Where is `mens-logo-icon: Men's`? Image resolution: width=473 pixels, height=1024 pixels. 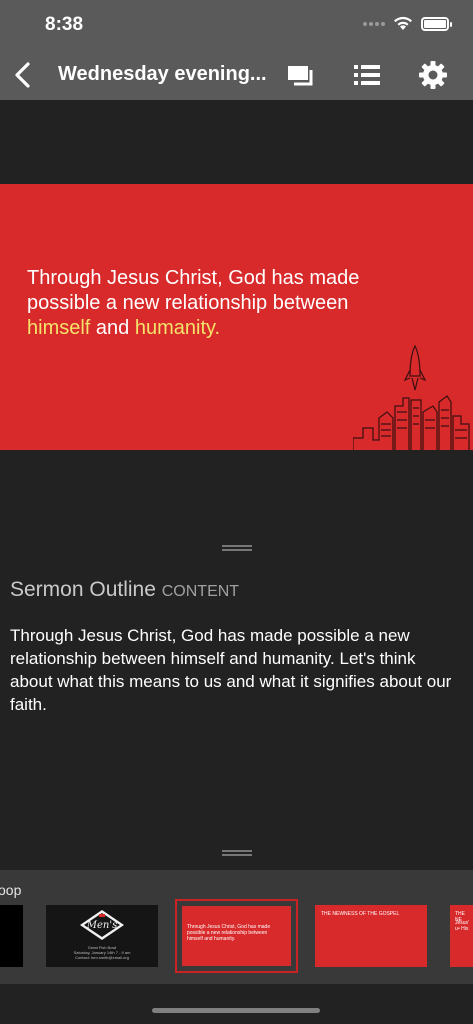 mens-logo-icon: Men's is located at coordinates (102, 925).